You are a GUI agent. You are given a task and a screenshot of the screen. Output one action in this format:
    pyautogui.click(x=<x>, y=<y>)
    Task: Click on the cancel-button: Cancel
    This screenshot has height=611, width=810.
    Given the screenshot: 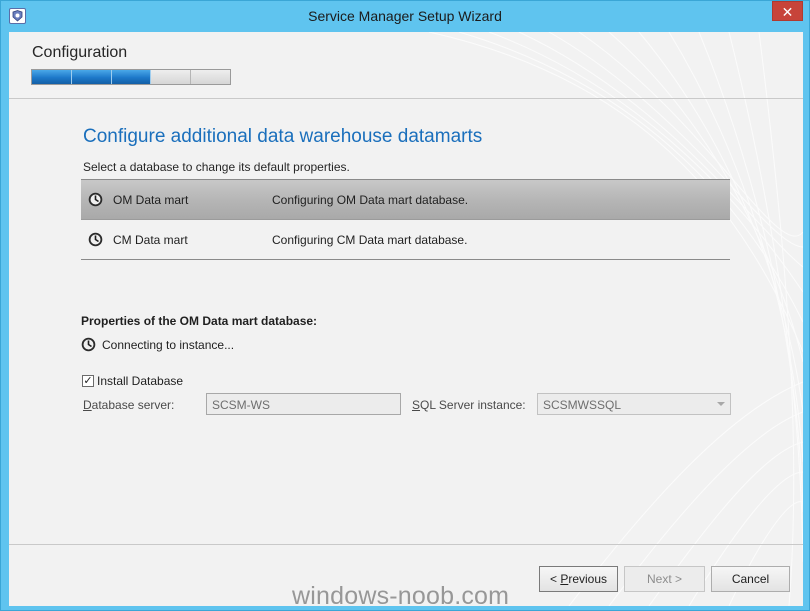 What is the action you would take?
    pyautogui.click(x=750, y=579)
    